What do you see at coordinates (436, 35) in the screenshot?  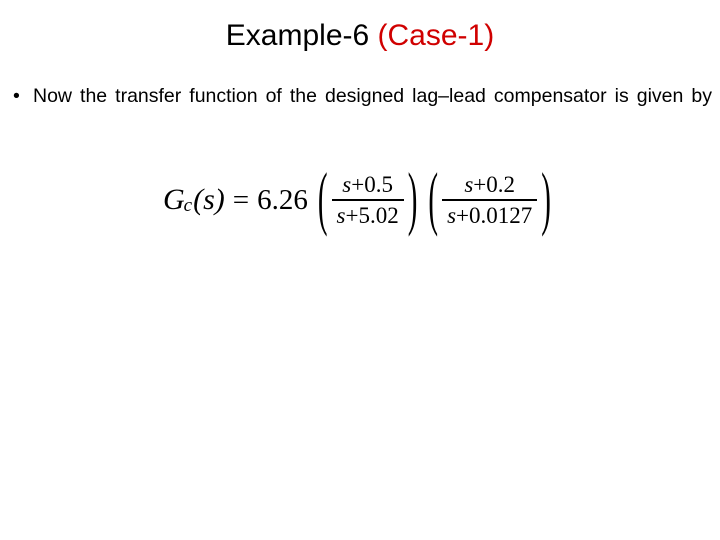 I see `page-title-accent: (Case-1)` at bounding box center [436, 35].